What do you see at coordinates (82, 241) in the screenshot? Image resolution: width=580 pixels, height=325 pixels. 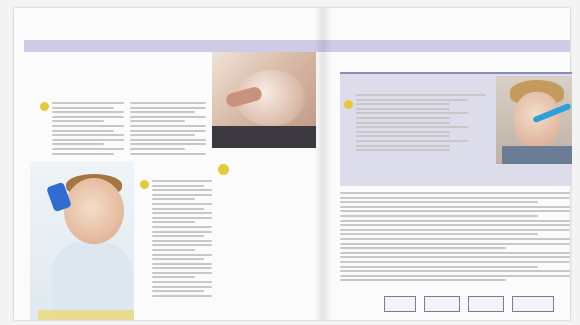 I see `baby-photo` at bounding box center [82, 241].